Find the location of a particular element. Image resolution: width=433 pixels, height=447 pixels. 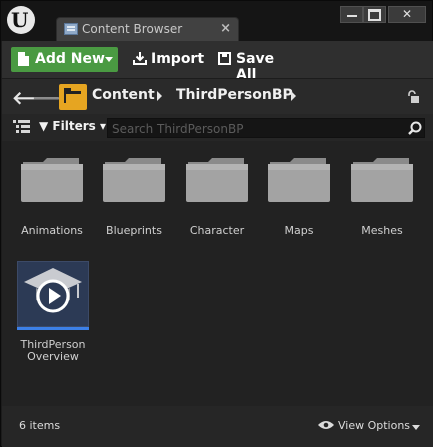

asset-type-bar is located at coordinates (53, 328).